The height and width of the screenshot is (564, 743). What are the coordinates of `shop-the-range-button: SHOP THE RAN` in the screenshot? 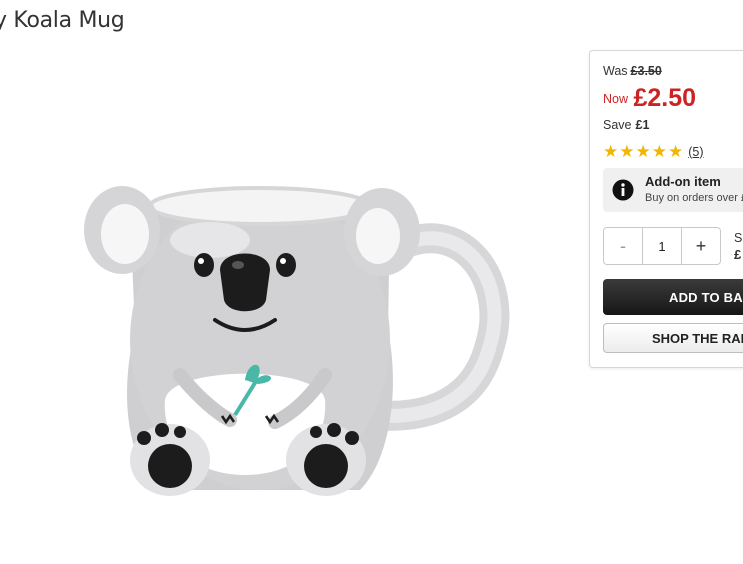 It's located at (673, 338).